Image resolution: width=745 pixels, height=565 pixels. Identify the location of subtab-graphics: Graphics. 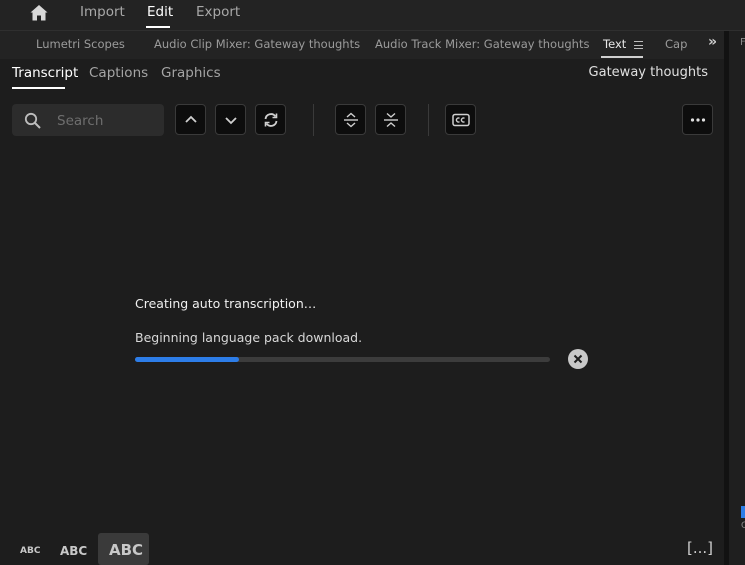
(191, 73).